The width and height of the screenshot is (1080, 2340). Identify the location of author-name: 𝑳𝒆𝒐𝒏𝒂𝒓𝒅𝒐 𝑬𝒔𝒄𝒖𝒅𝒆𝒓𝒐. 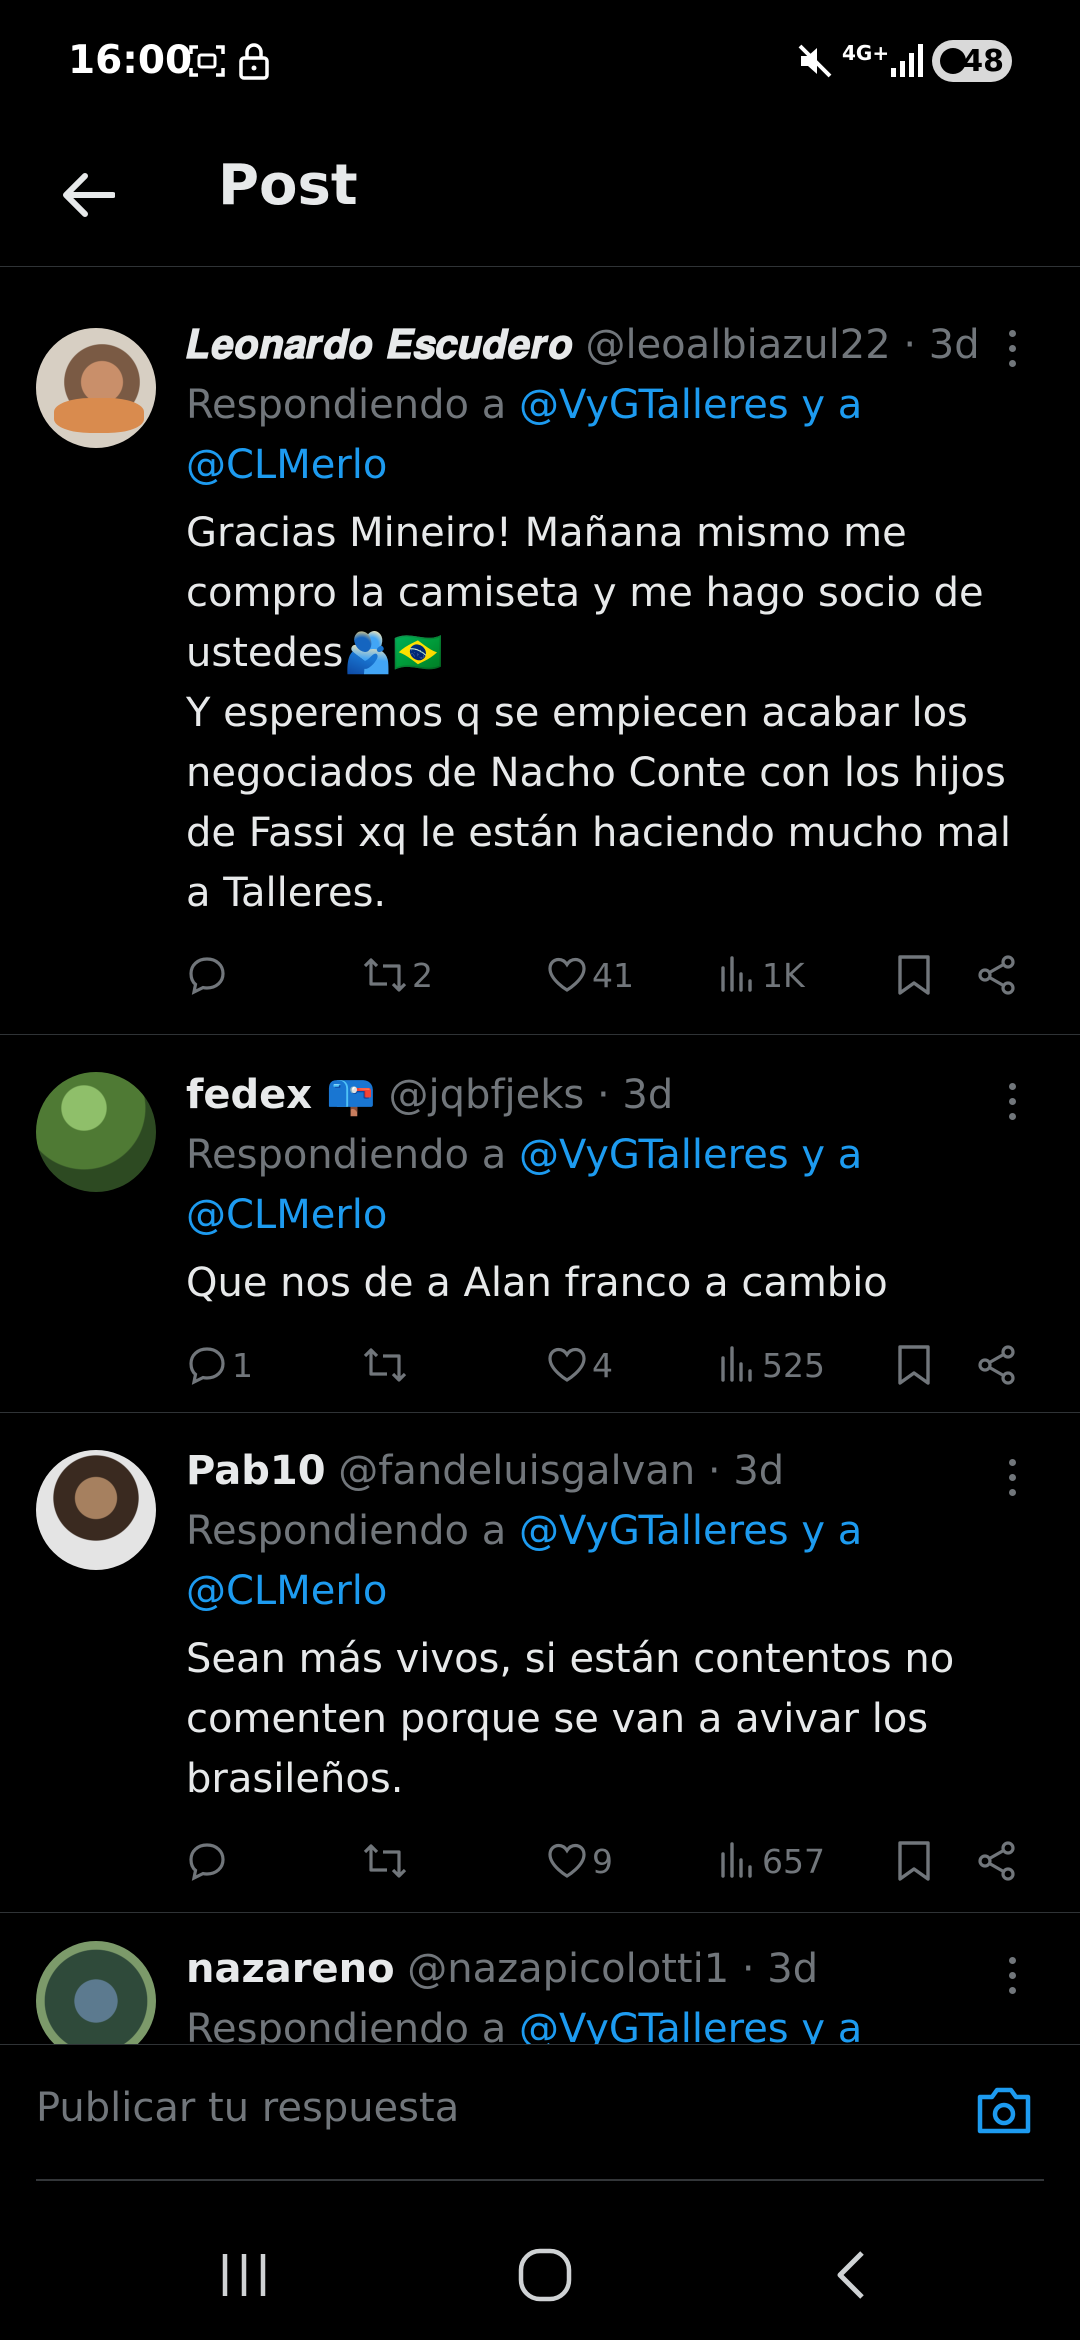
(379, 345).